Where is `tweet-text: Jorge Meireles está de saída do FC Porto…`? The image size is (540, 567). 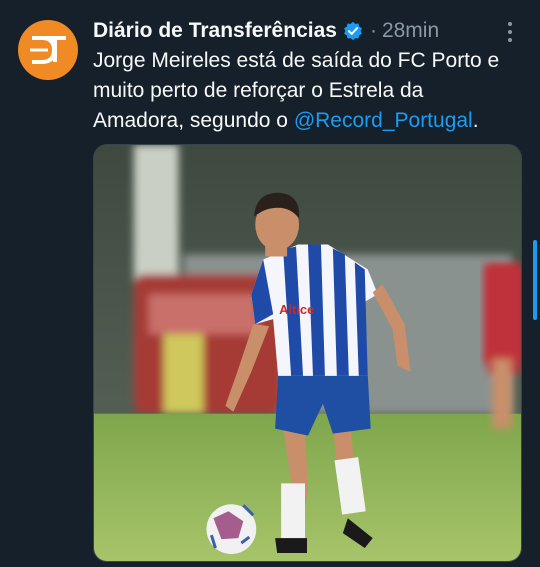 tweet-text: Jorge Meireles está de saída do FC Porto… is located at coordinates (305, 91).